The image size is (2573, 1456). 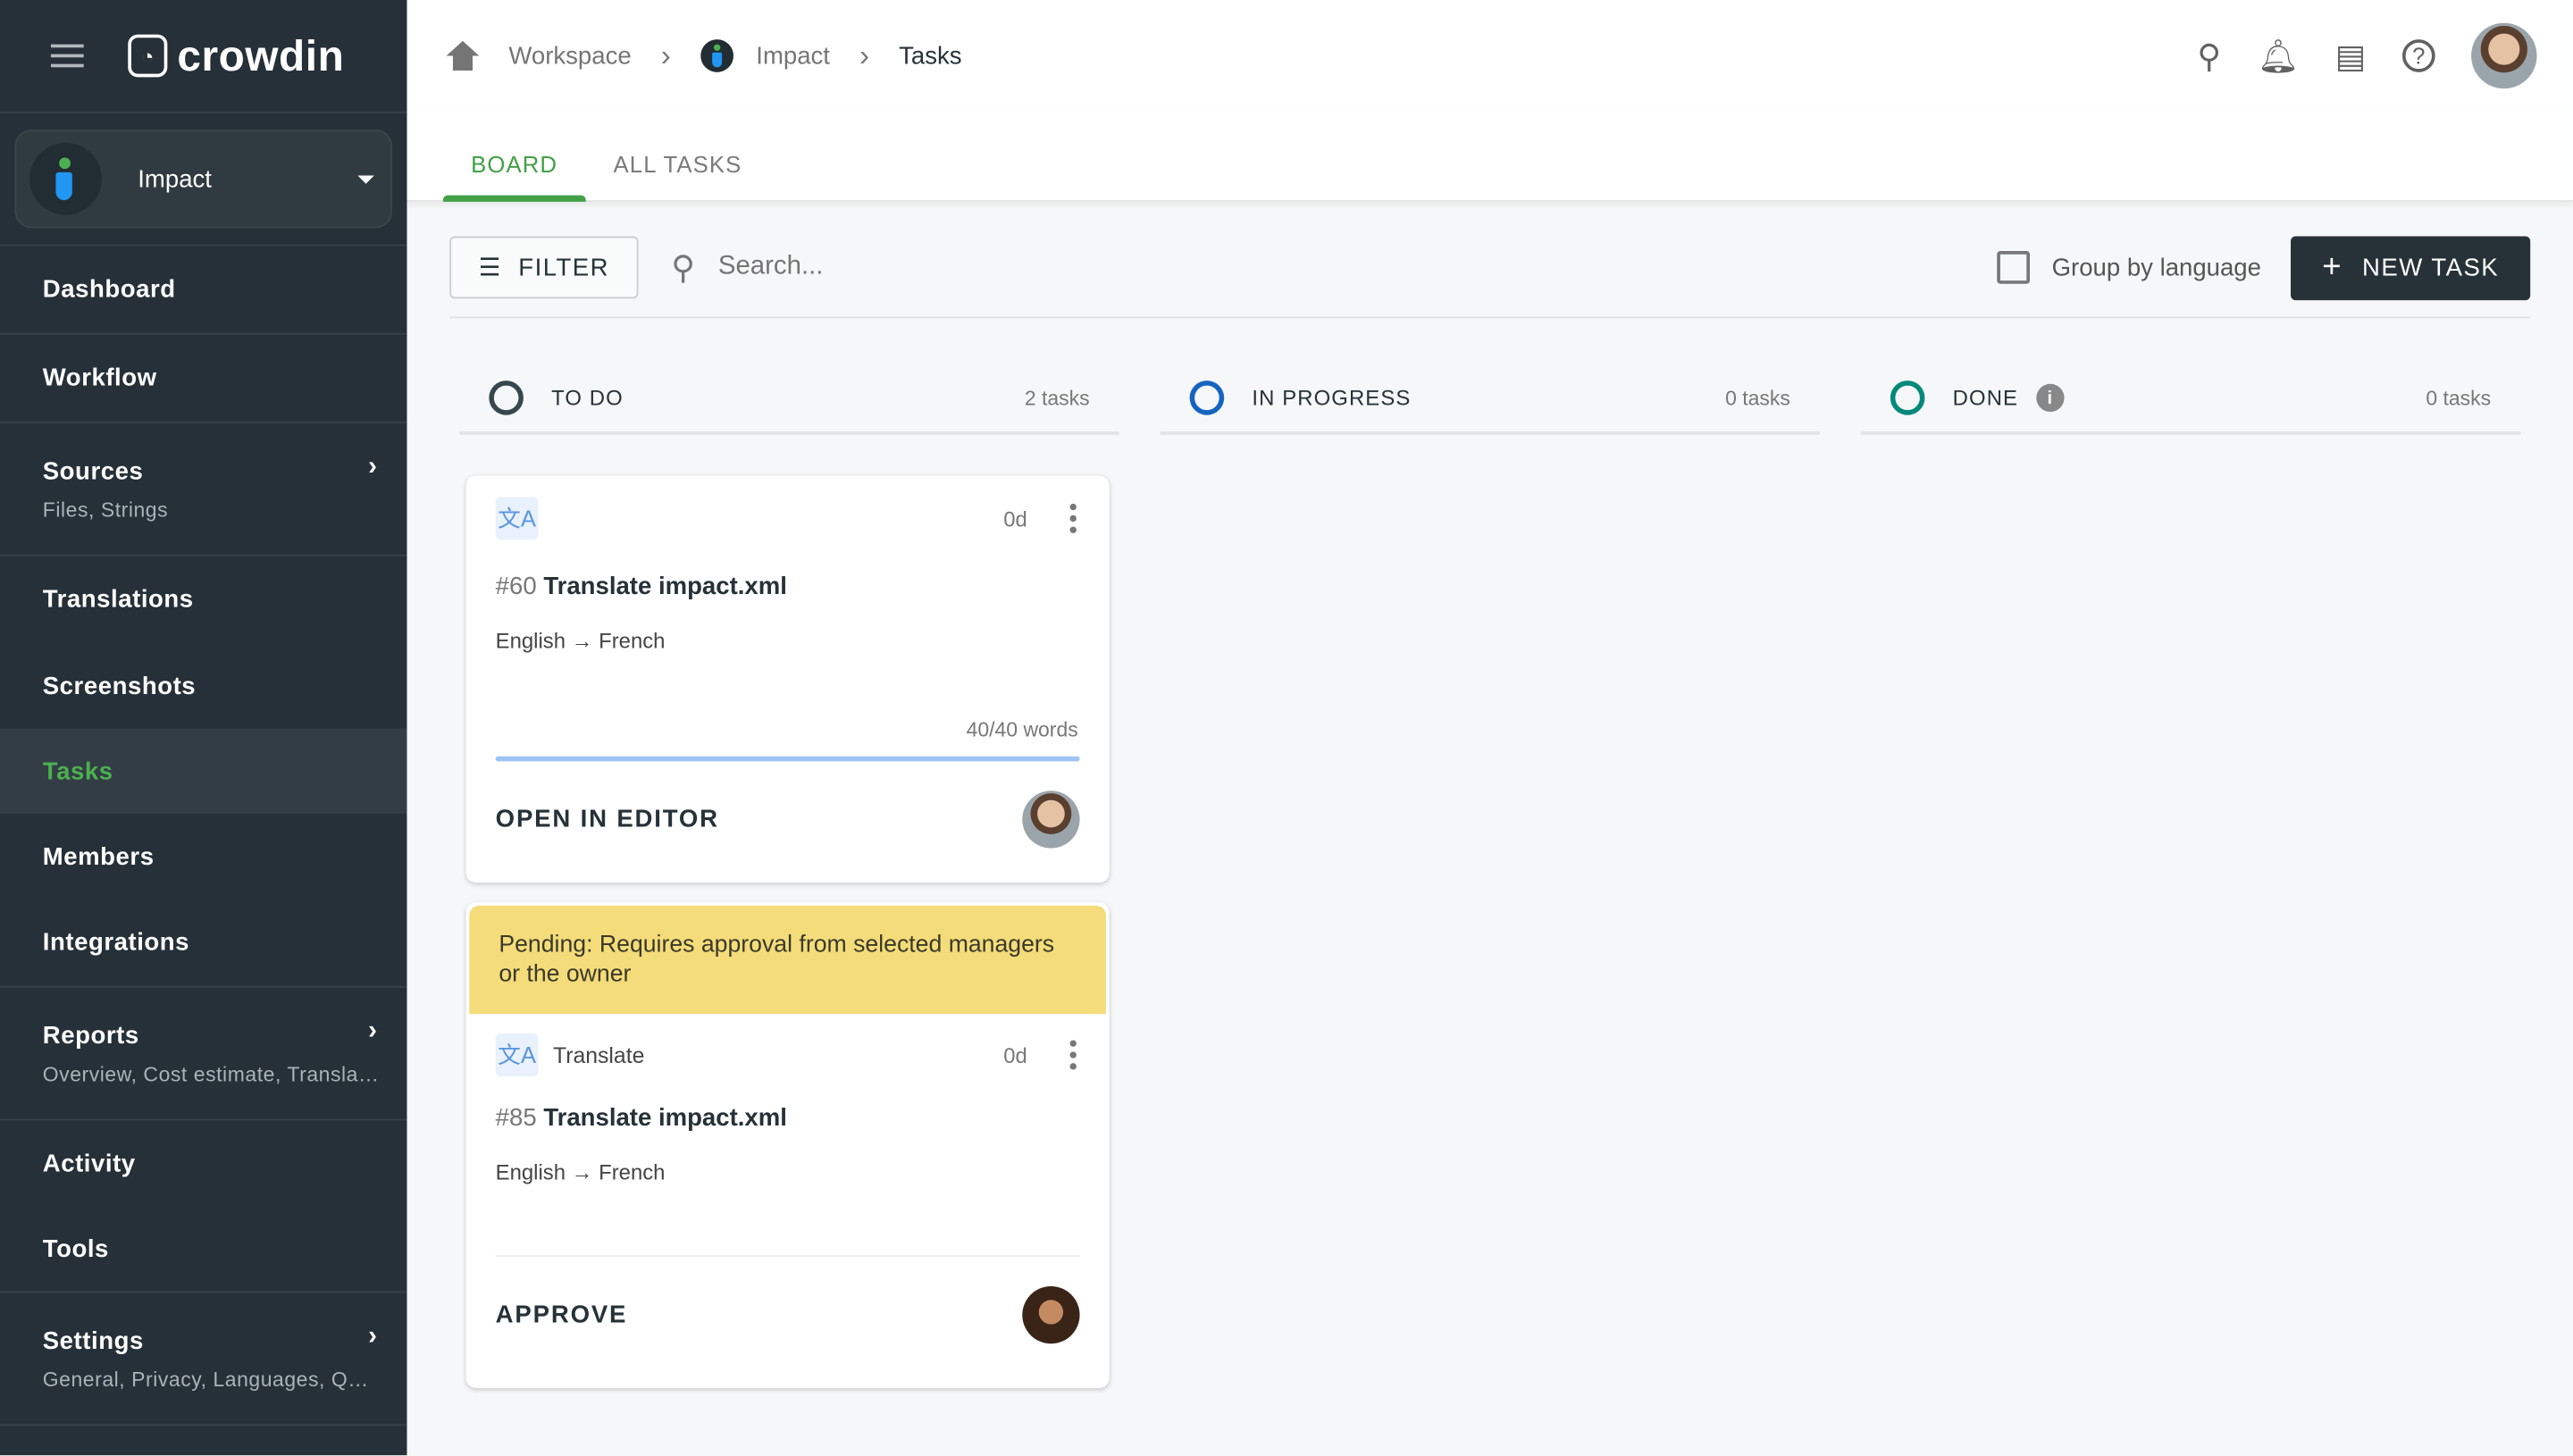 I want to click on sidebar-item-sub: General, Privacy, Languages, Quality, so click(x=211, y=1379).